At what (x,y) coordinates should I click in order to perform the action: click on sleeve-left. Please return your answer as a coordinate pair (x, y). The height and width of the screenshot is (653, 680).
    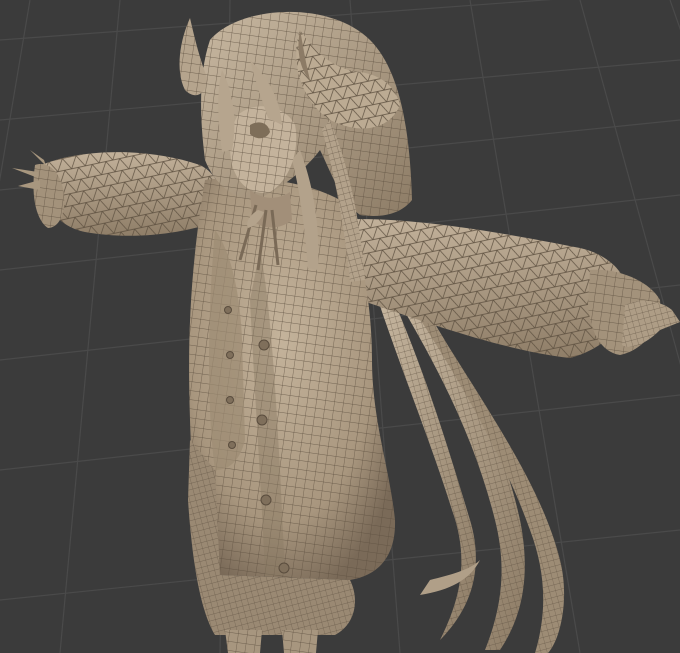
    Looking at the image, I should click on (118, 193).